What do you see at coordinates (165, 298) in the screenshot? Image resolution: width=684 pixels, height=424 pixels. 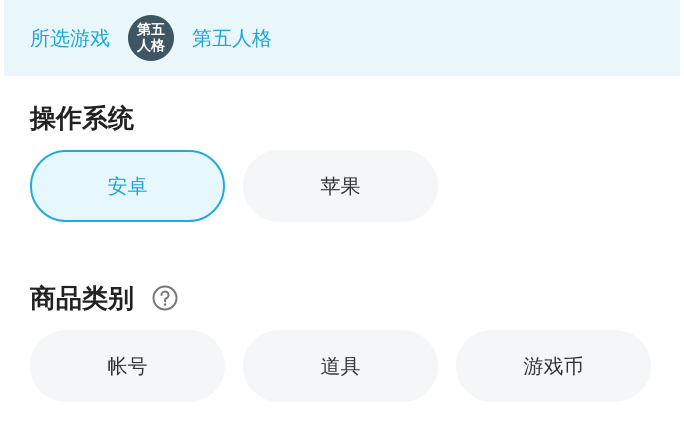 I see `help-icon` at bounding box center [165, 298].